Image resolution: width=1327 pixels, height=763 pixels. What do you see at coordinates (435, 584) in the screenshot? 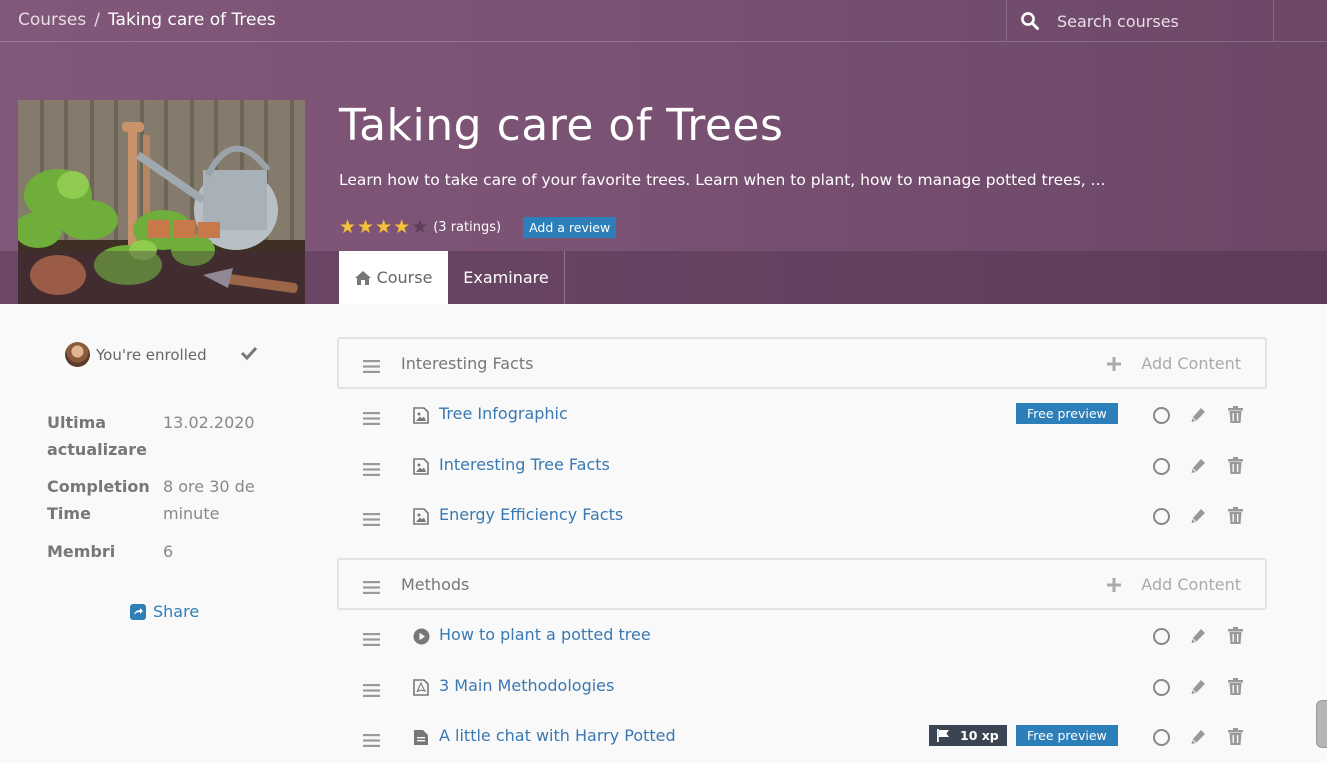
I see `section-name: Methods` at bounding box center [435, 584].